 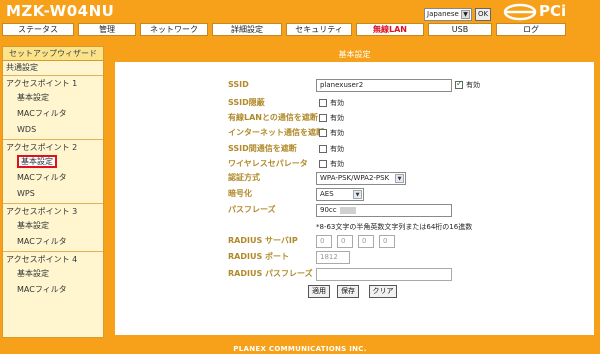 I want to click on internet-block-checkbox, so click(x=323, y=133).